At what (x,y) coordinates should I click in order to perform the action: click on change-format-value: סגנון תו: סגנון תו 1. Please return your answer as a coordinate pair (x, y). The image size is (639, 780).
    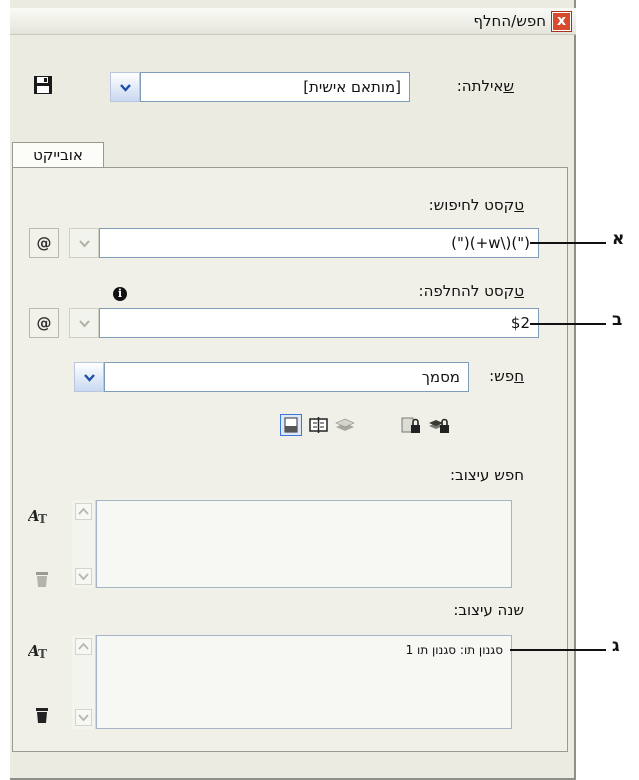
    Looking at the image, I should click on (454, 650).